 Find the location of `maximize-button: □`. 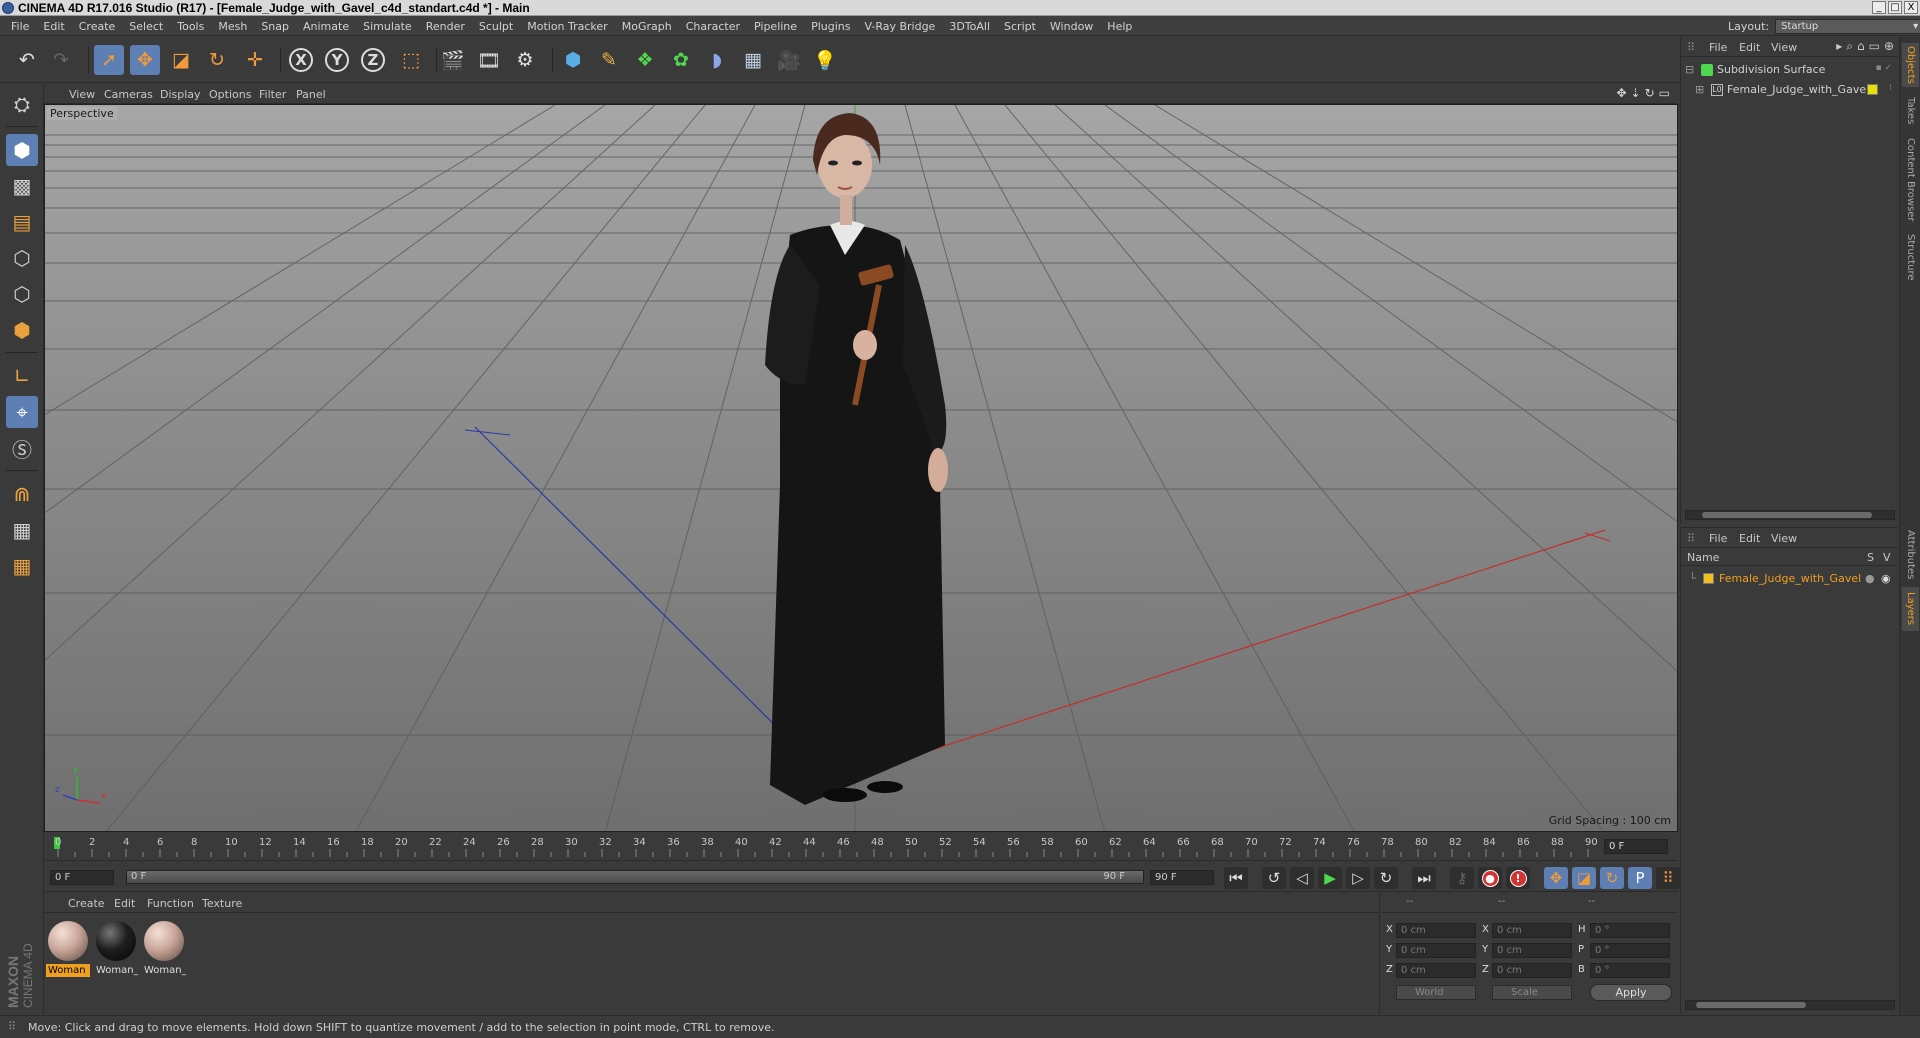

maximize-button: □ is located at coordinates (1895, 7).